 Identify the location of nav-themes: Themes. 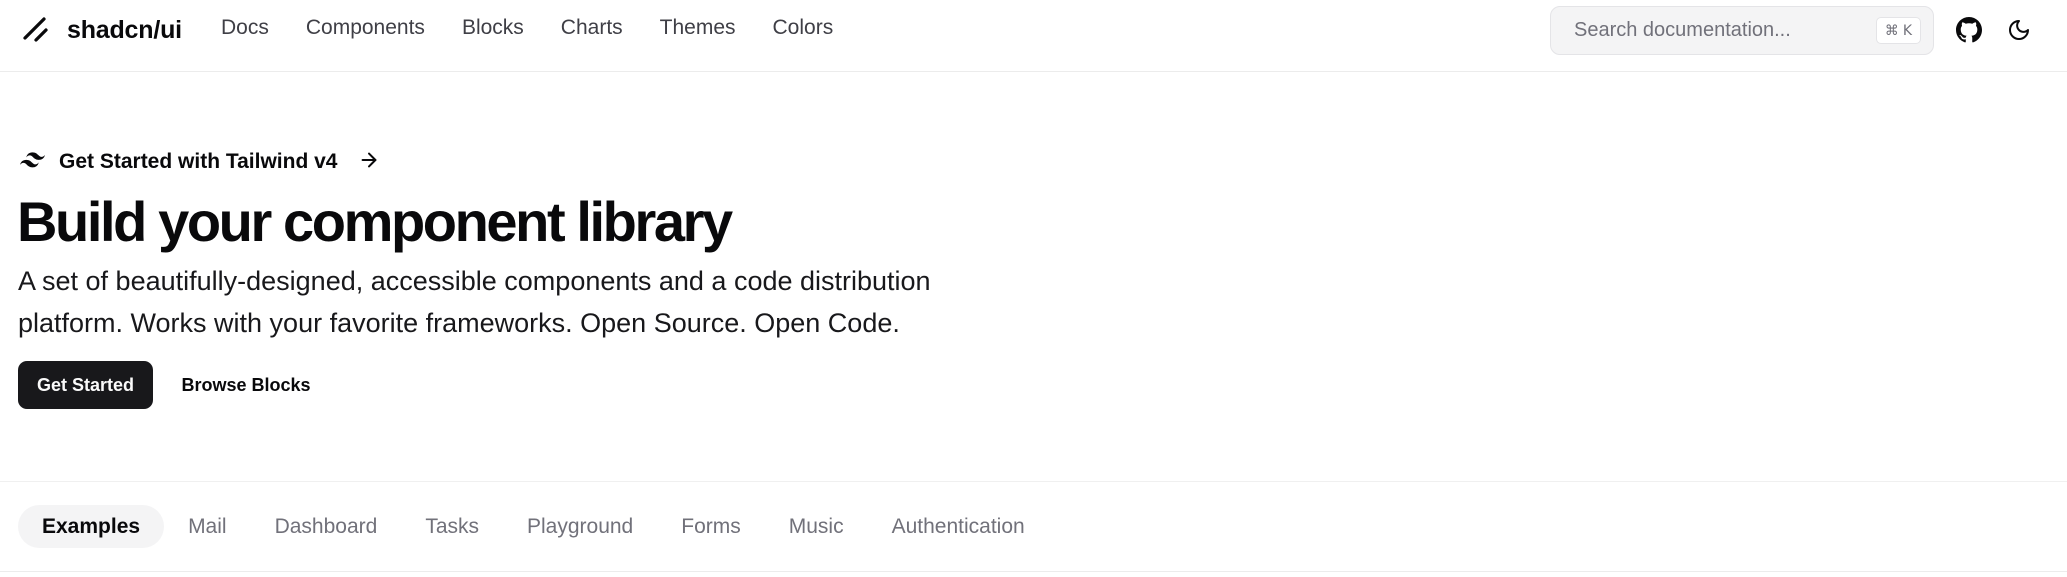
(698, 28).